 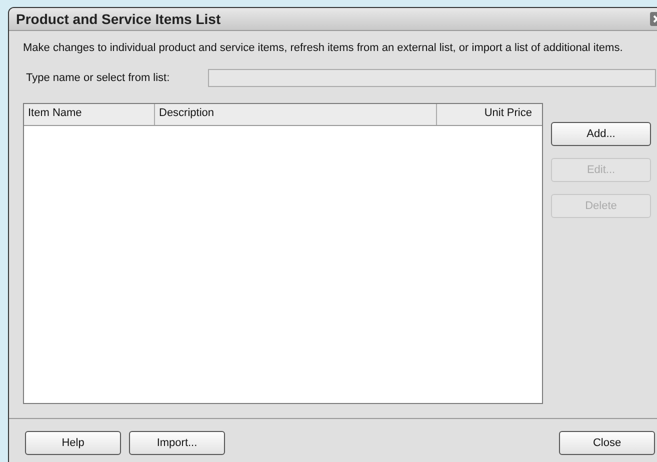 What do you see at coordinates (89, 114) in the screenshot?
I see `column-header: Item Name` at bounding box center [89, 114].